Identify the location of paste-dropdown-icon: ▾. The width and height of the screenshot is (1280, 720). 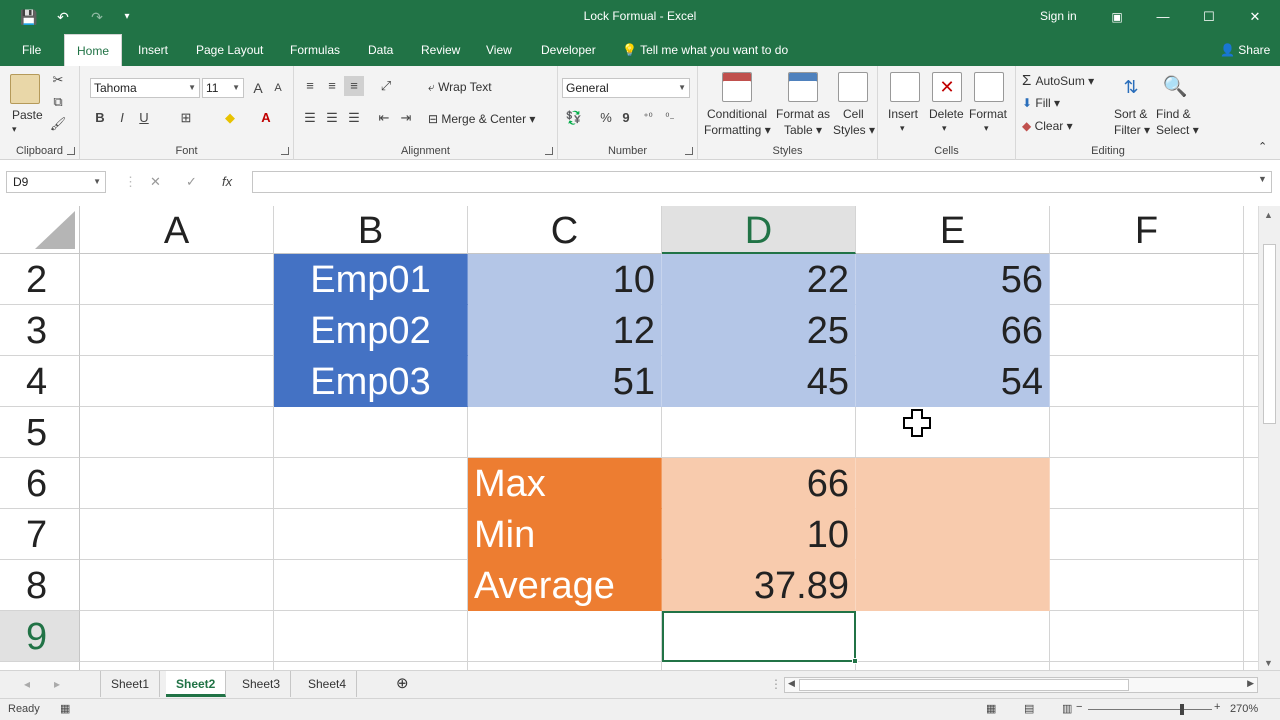
(14, 129).